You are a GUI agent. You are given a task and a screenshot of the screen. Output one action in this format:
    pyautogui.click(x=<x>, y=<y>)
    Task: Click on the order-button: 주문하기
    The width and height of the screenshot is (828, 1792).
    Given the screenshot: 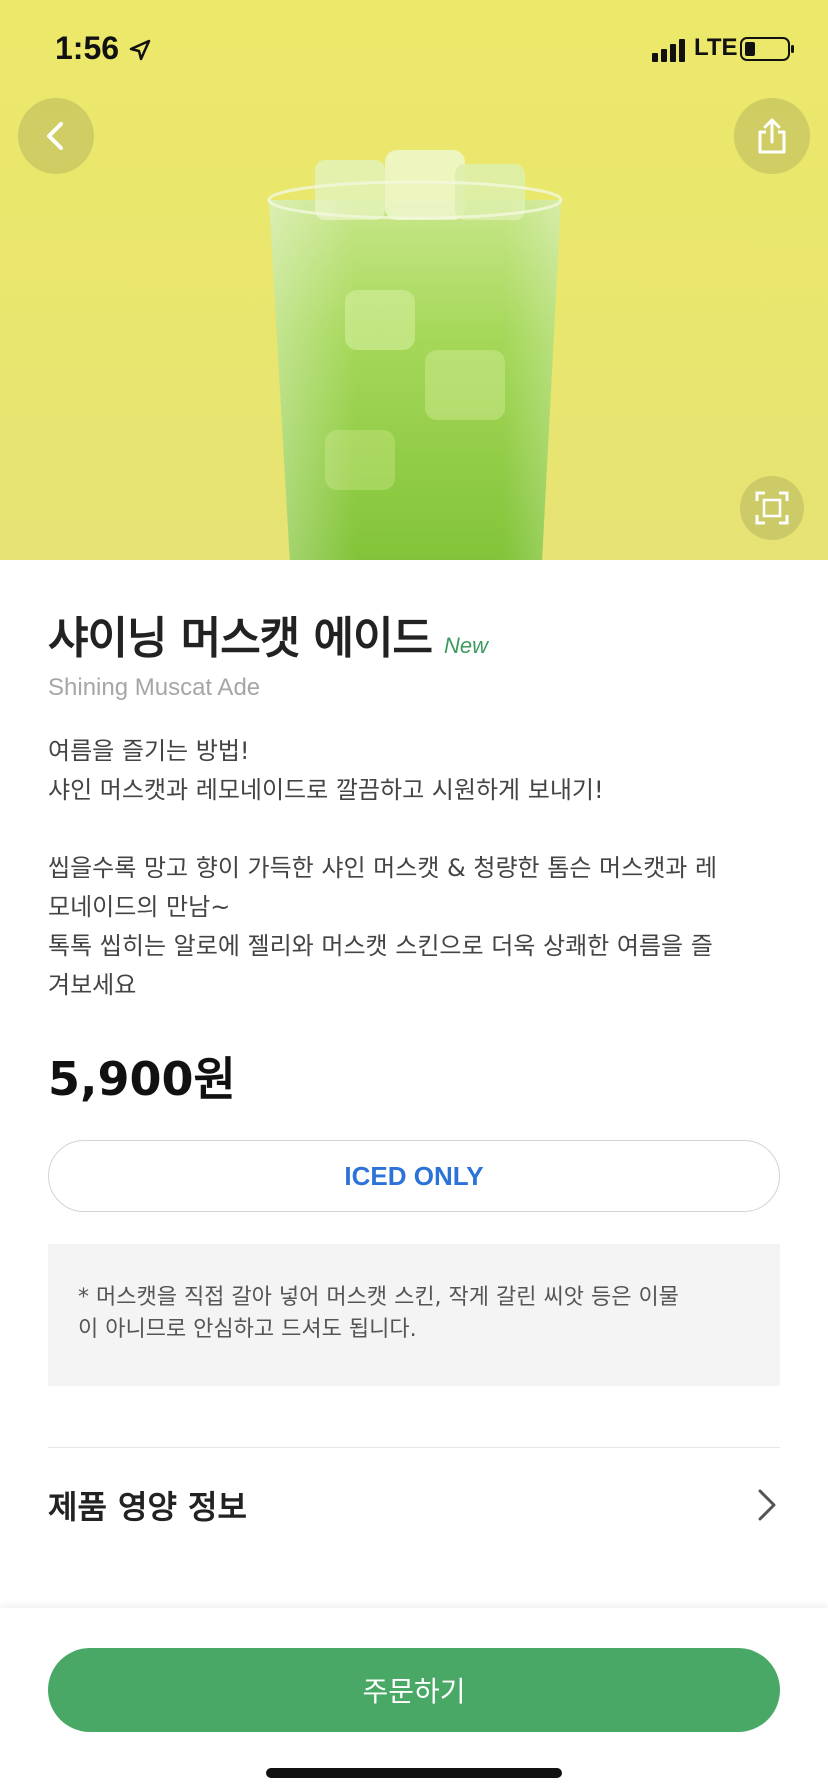 What is the action you would take?
    pyautogui.click(x=414, y=1690)
    